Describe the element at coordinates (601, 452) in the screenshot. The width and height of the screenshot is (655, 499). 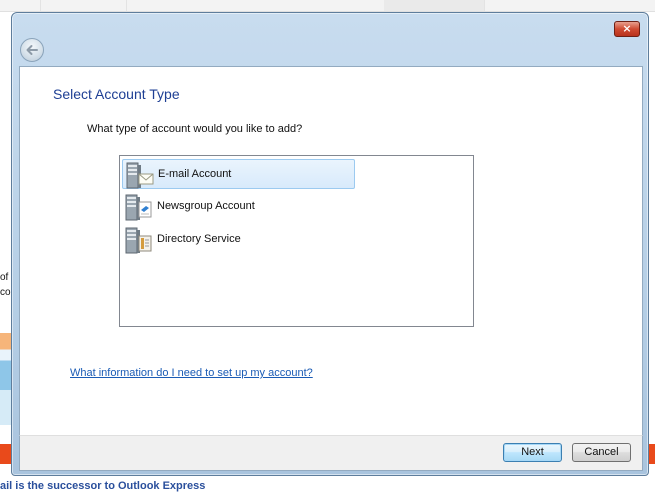
I see `cancel-button: Cancel` at that location.